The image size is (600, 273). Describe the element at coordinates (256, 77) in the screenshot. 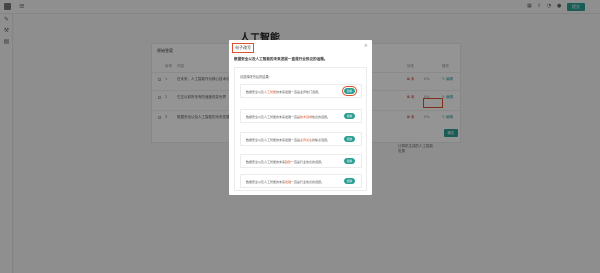

I see `options-label: 请选择改写后的结果：` at that location.